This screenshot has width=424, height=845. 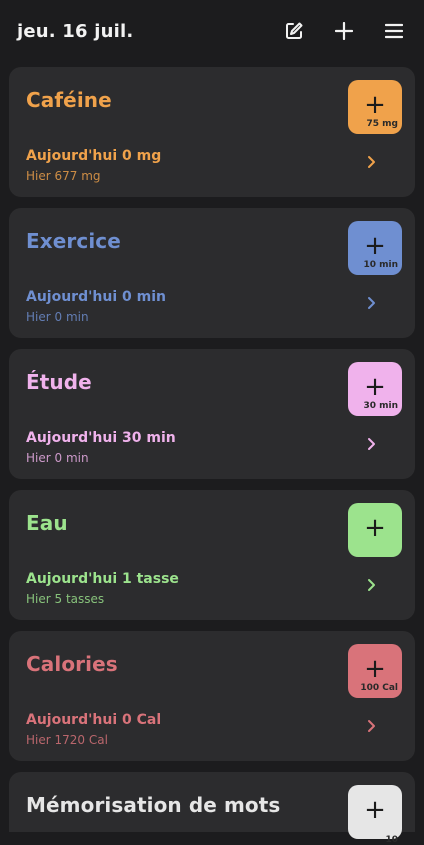 What do you see at coordinates (63, 176) in the screenshot?
I see `yesterday-total: Hier 677 mg` at bounding box center [63, 176].